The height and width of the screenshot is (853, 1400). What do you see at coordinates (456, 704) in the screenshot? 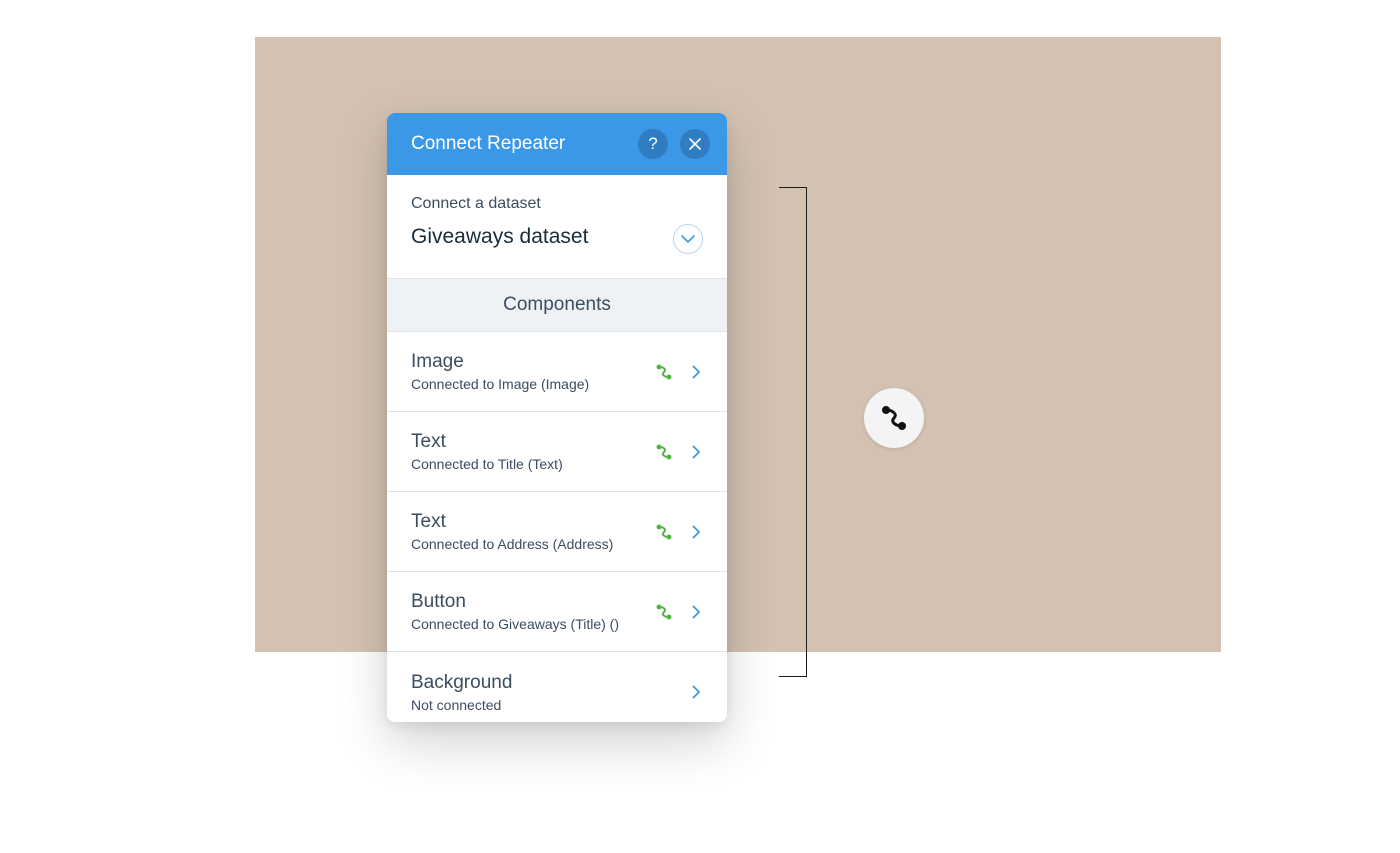
I see `component-status: Not connected` at bounding box center [456, 704].